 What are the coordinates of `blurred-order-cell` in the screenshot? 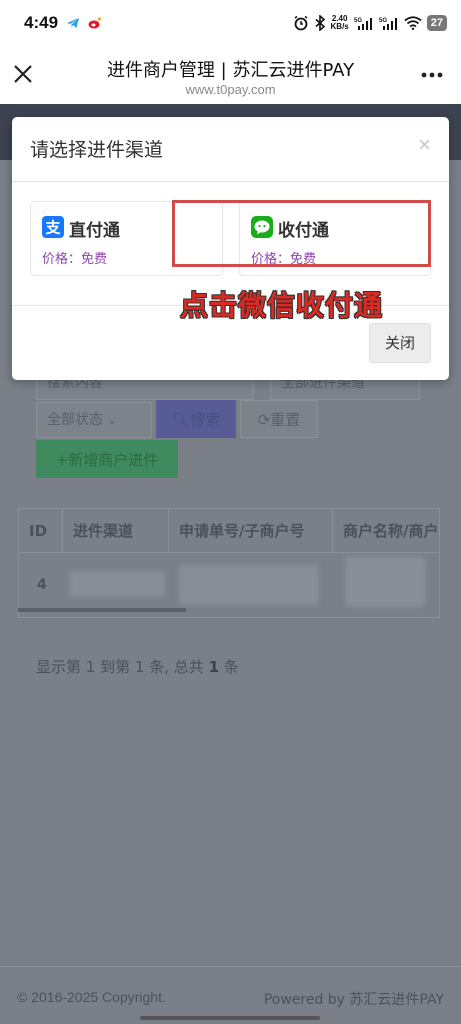 It's located at (249, 585).